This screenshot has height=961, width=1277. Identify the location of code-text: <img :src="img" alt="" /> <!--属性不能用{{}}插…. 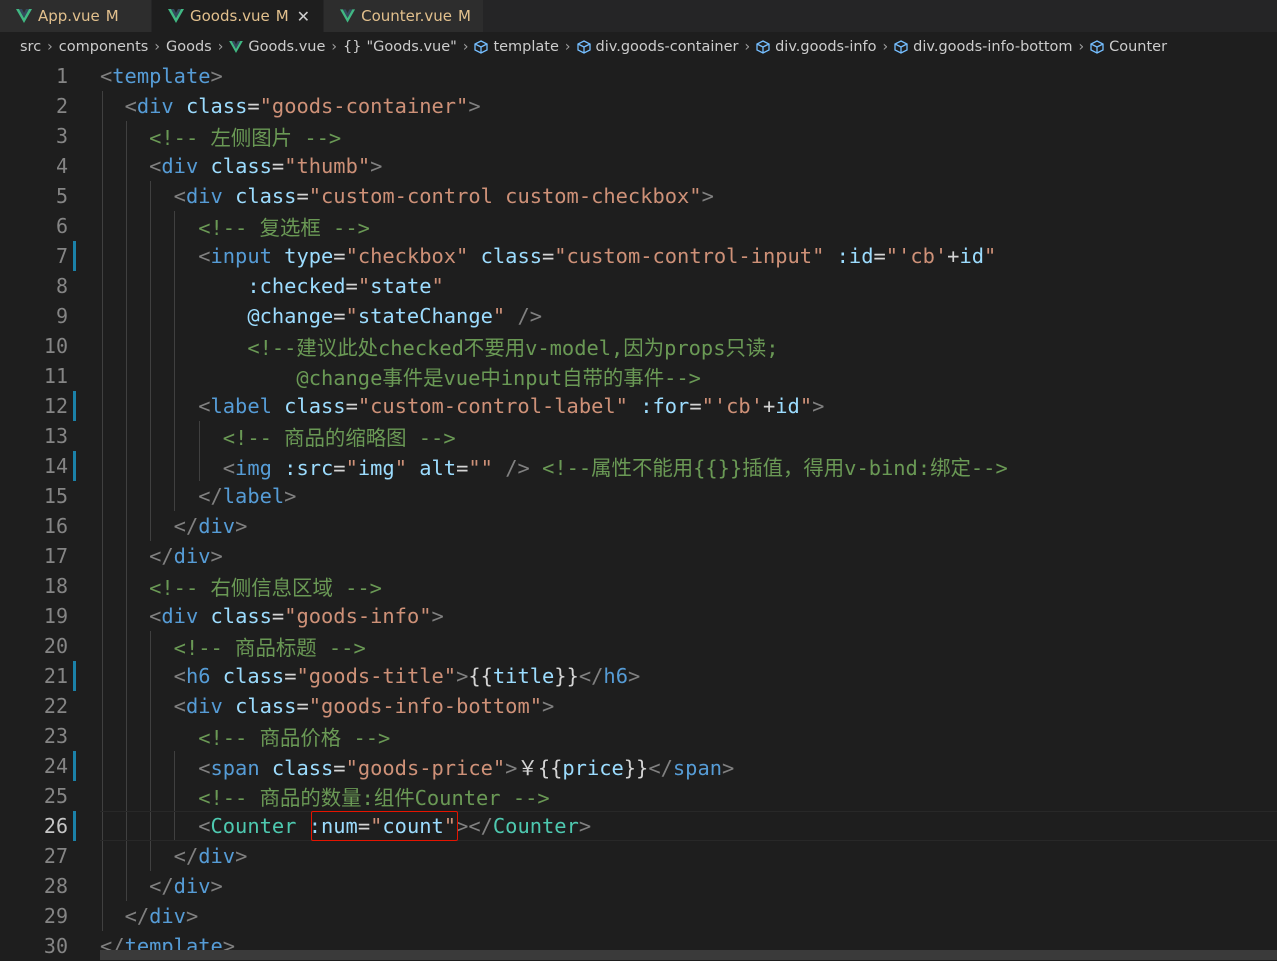
(554, 466).